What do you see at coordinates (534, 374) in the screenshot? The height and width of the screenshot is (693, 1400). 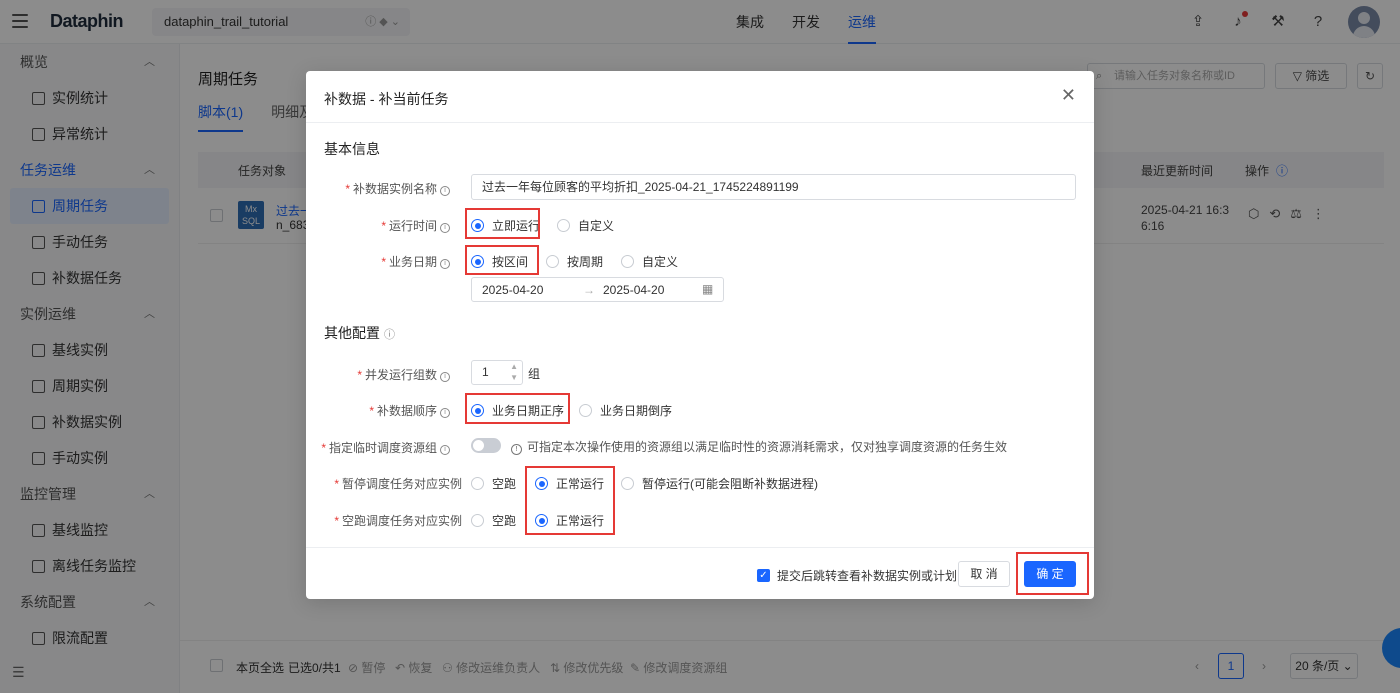 I see `concurrency-unit: 组` at bounding box center [534, 374].